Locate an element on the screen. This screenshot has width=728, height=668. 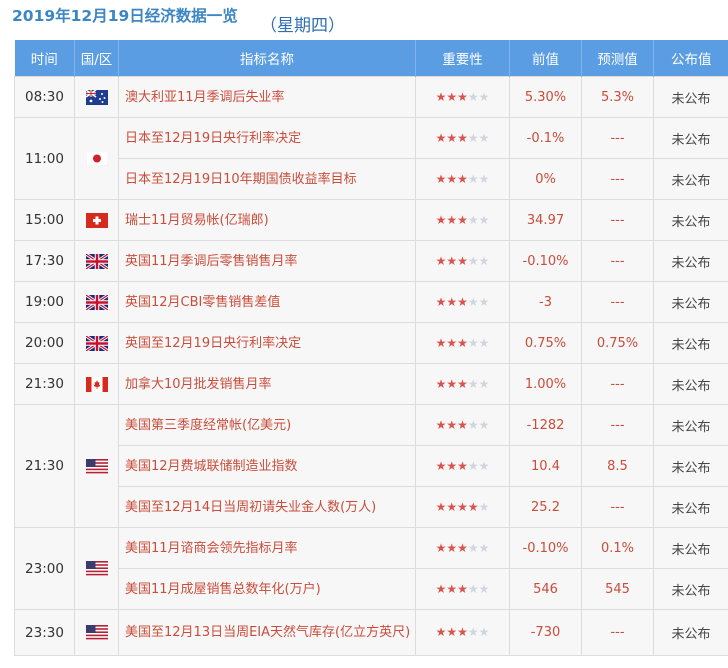
indicator-name: 英国11月季调后零售销售月率 is located at coordinates (267, 261).